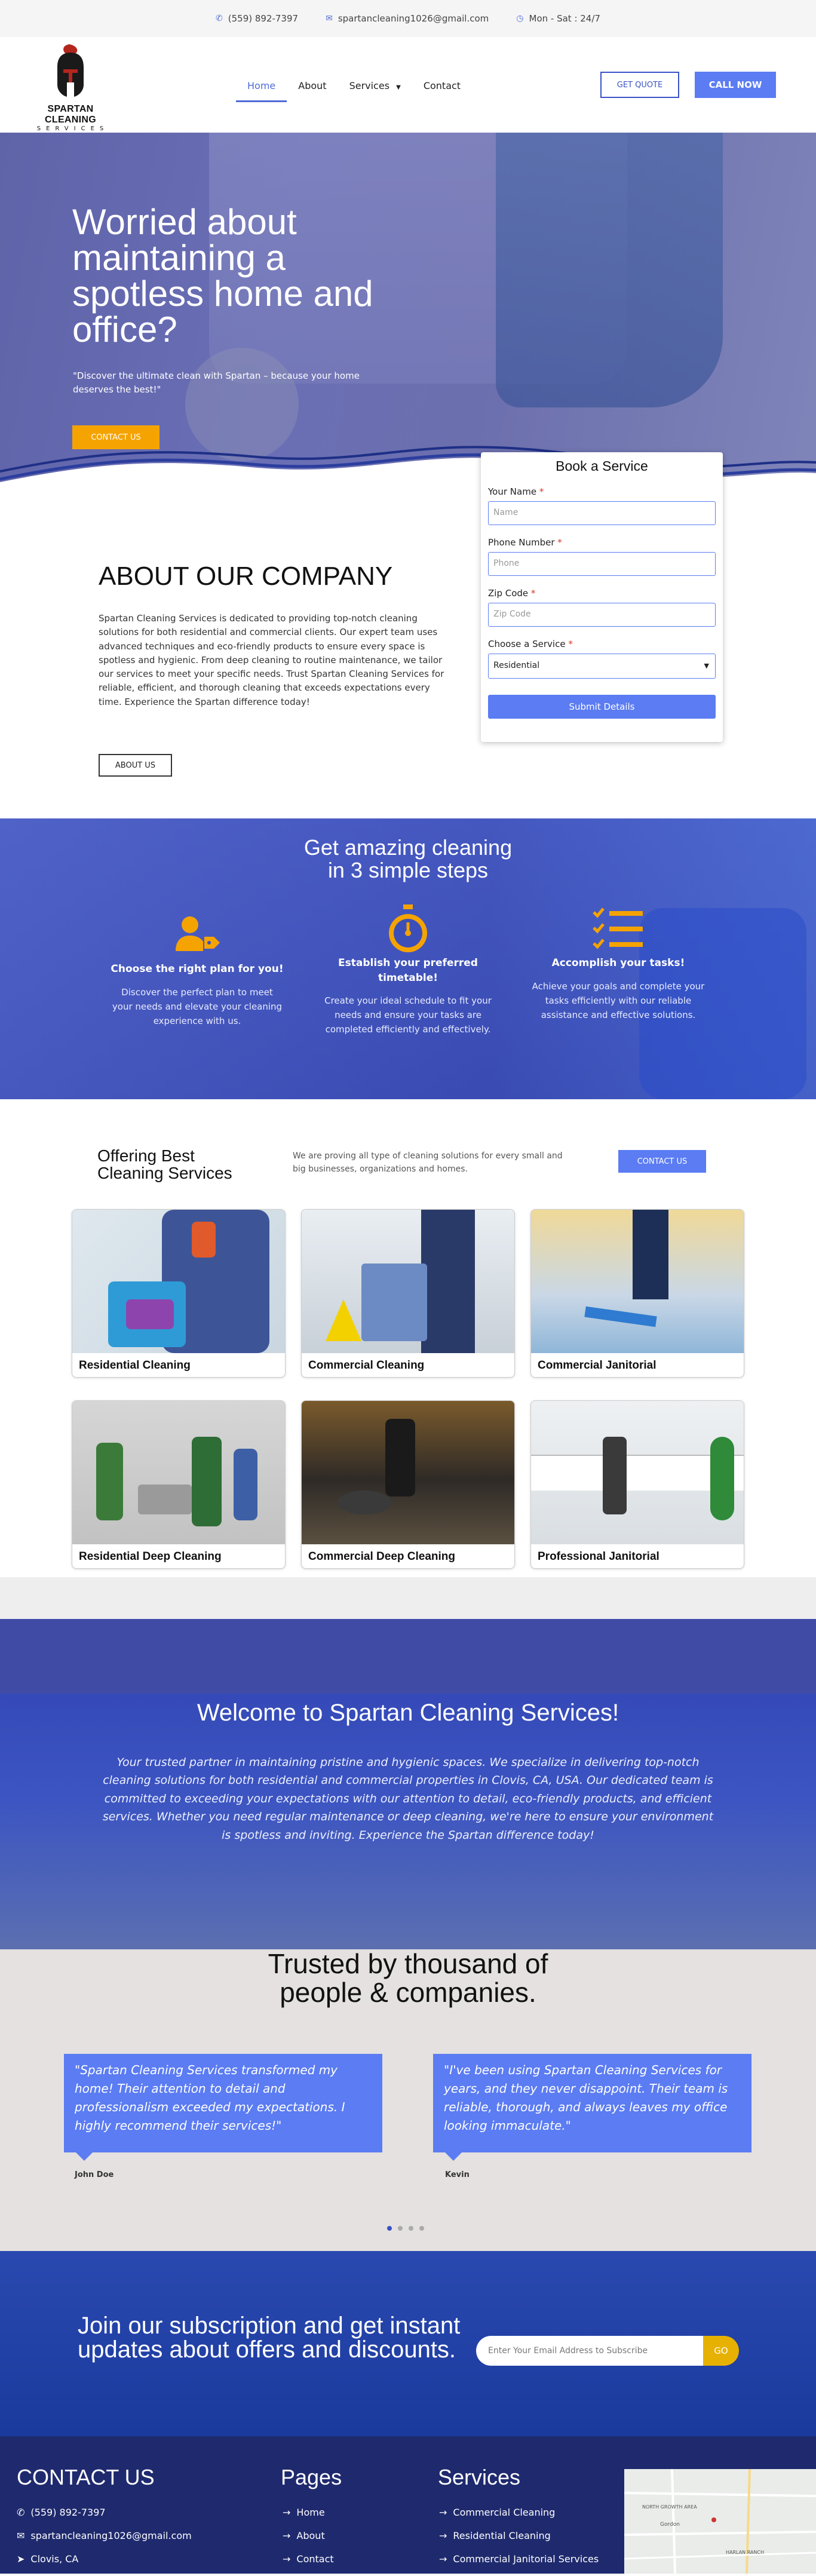  Describe the element at coordinates (605, 542) in the screenshot. I see `phone-label: Phone Number *` at that location.